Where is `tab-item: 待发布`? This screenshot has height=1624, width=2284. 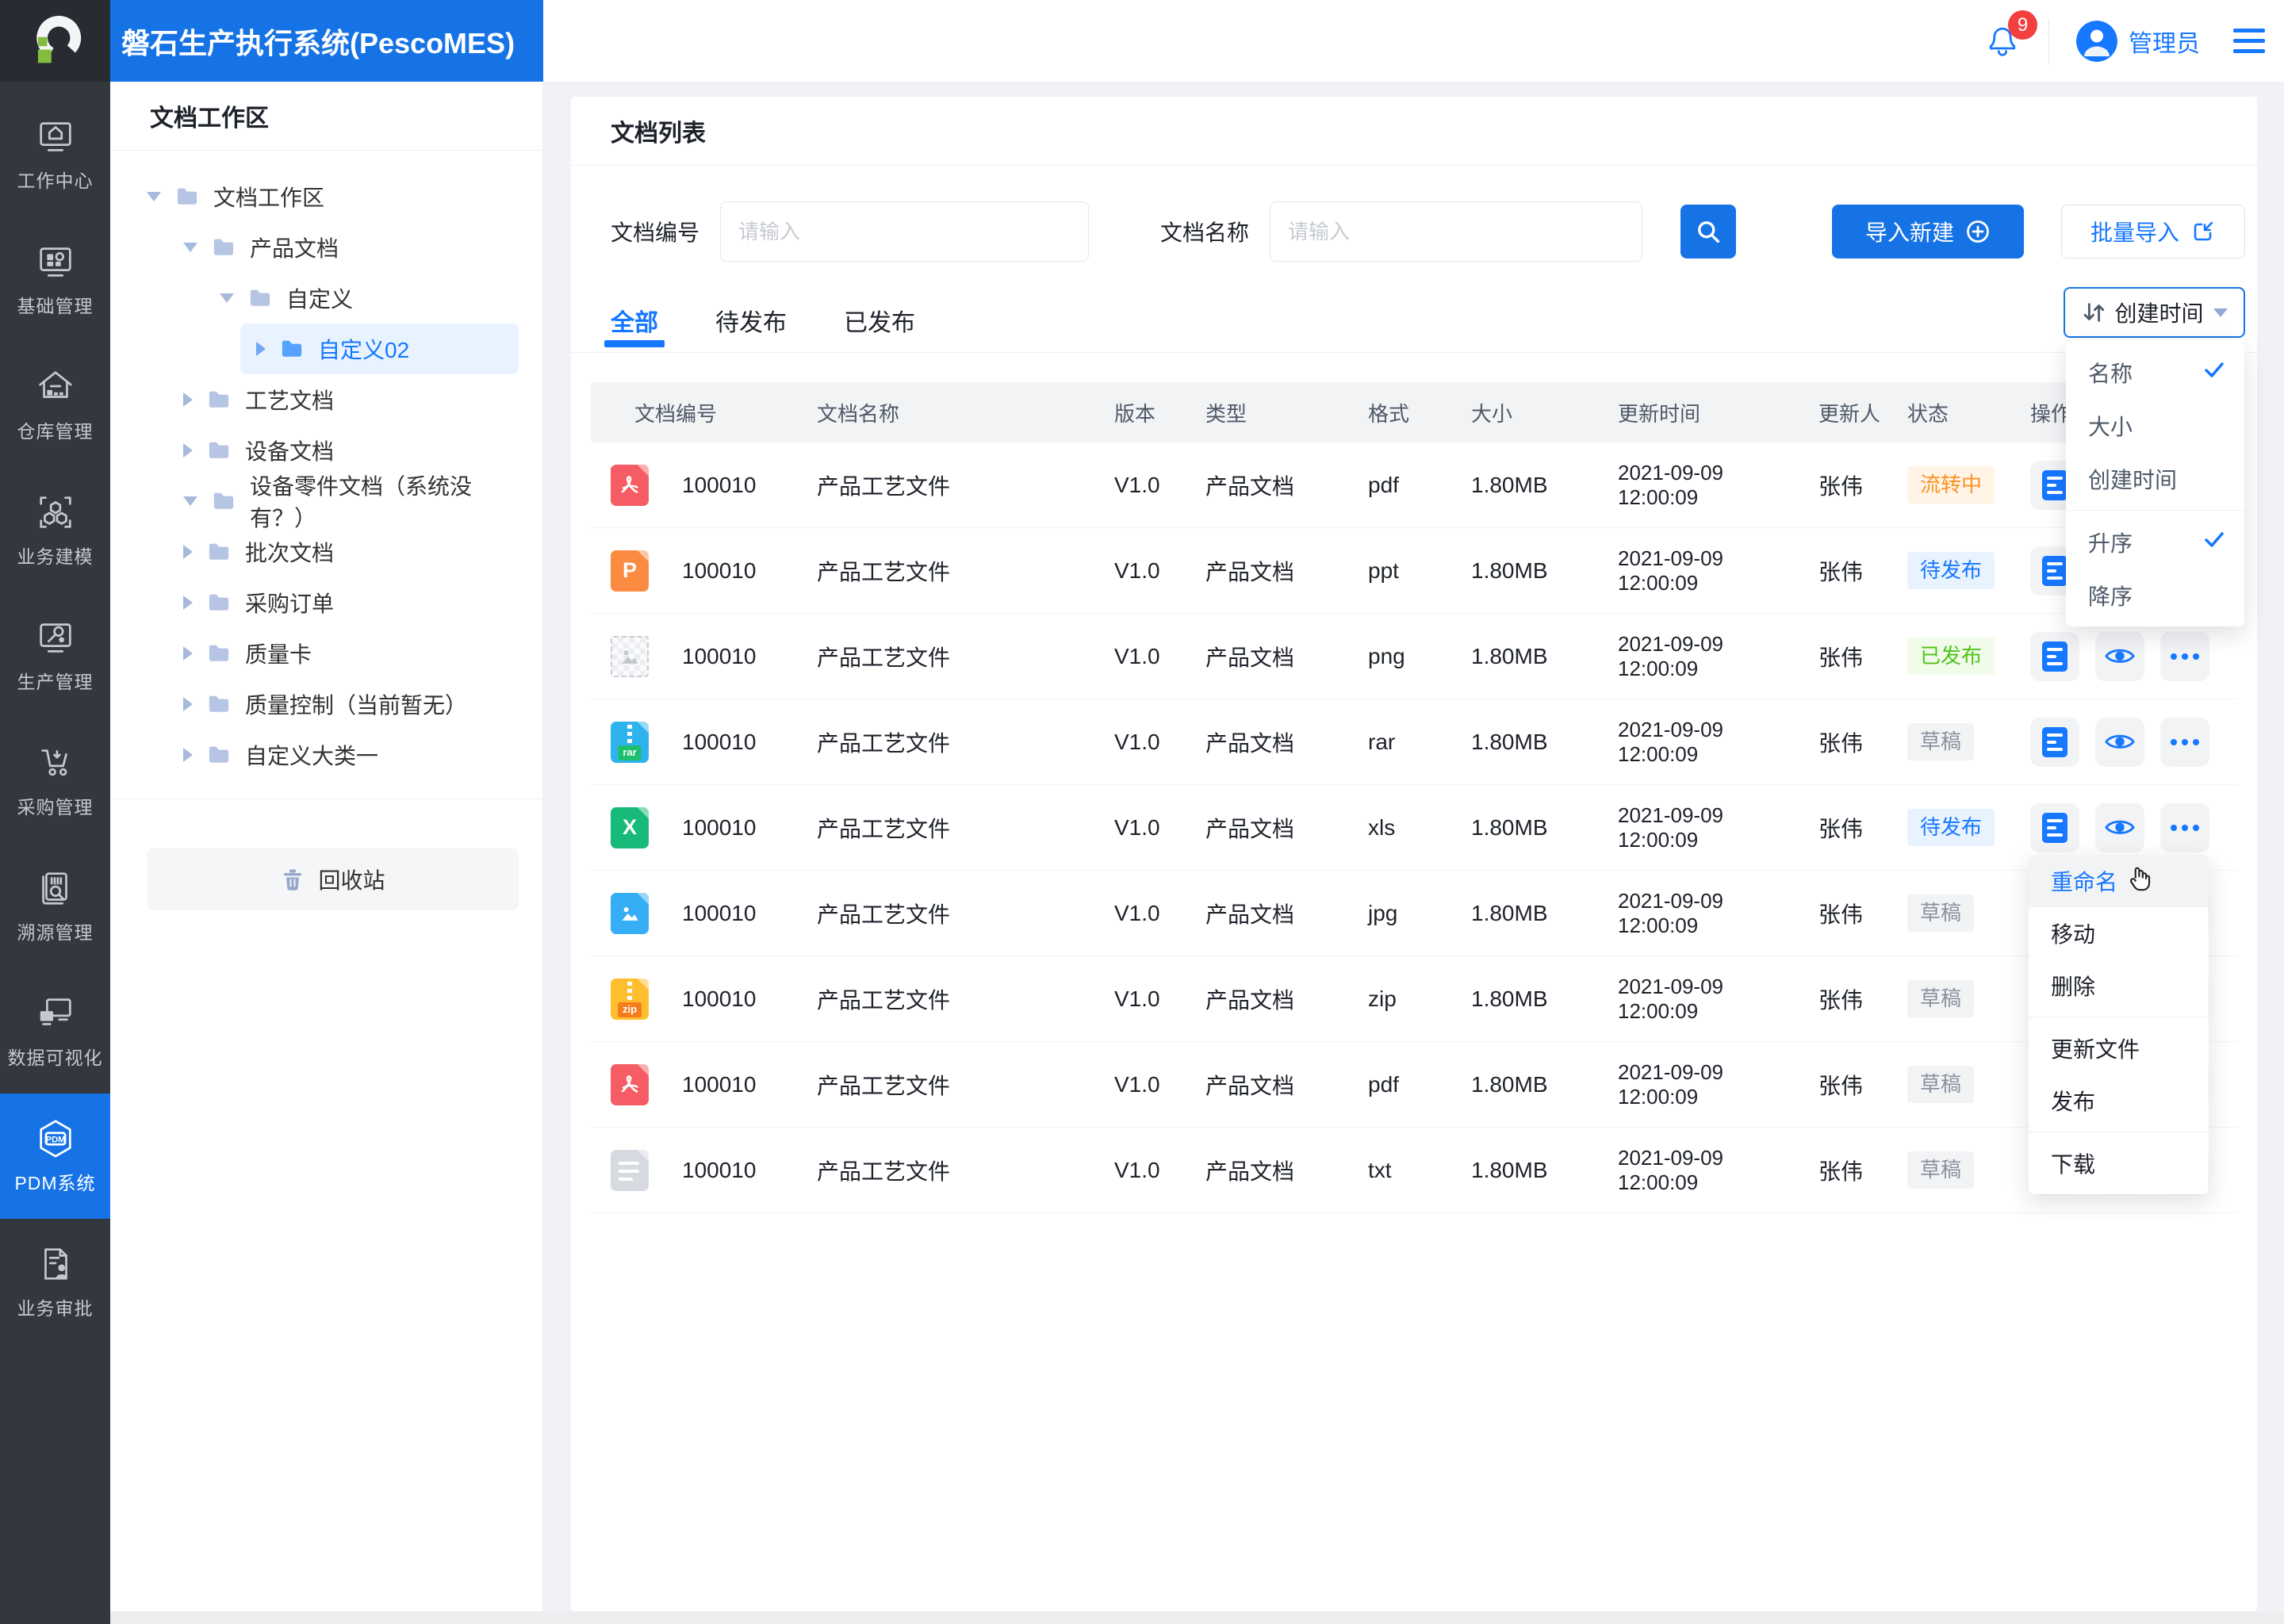
tab-item: 待发布 is located at coordinates (751, 320).